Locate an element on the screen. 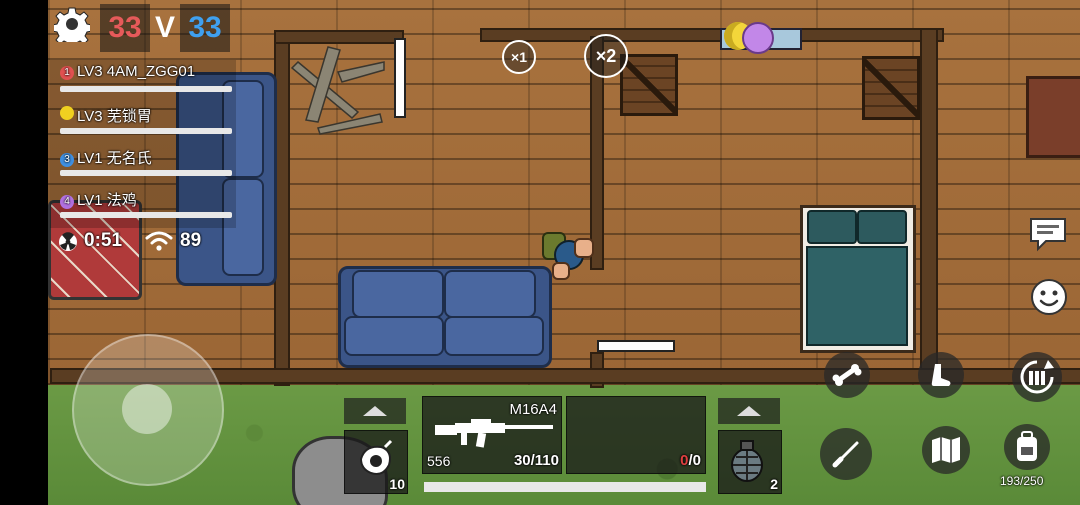 The height and width of the screenshot is (505, 1080). settings-button is located at coordinates (72, 24).